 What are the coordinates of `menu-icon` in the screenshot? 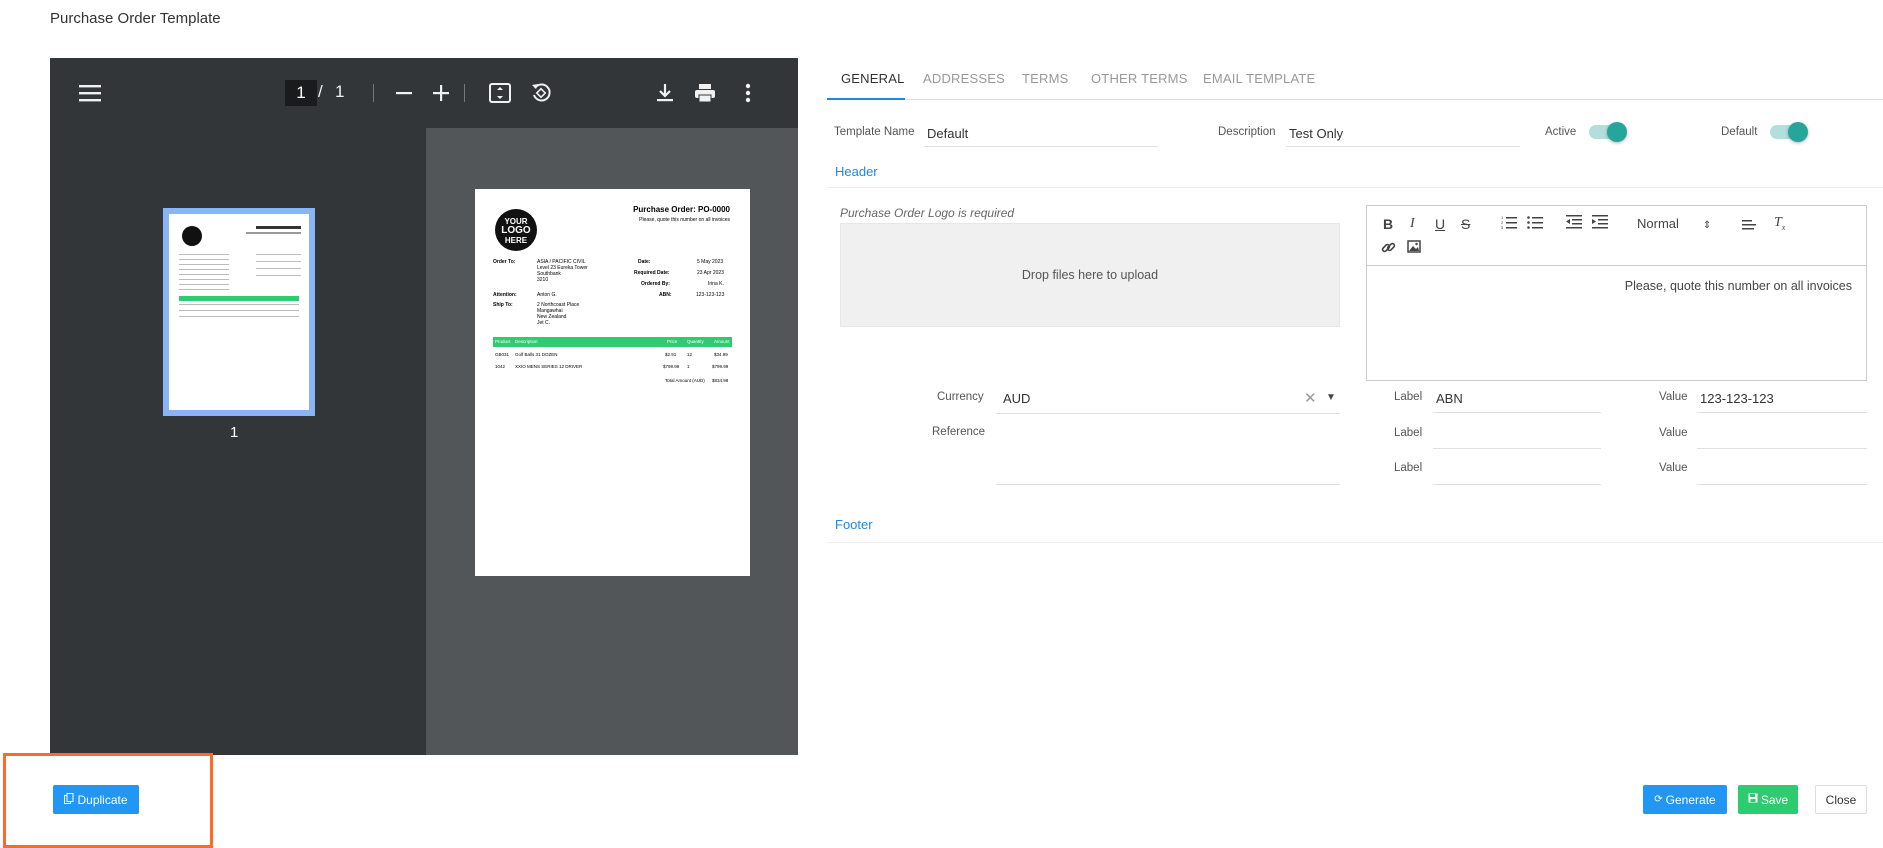 It's located at (90, 93).